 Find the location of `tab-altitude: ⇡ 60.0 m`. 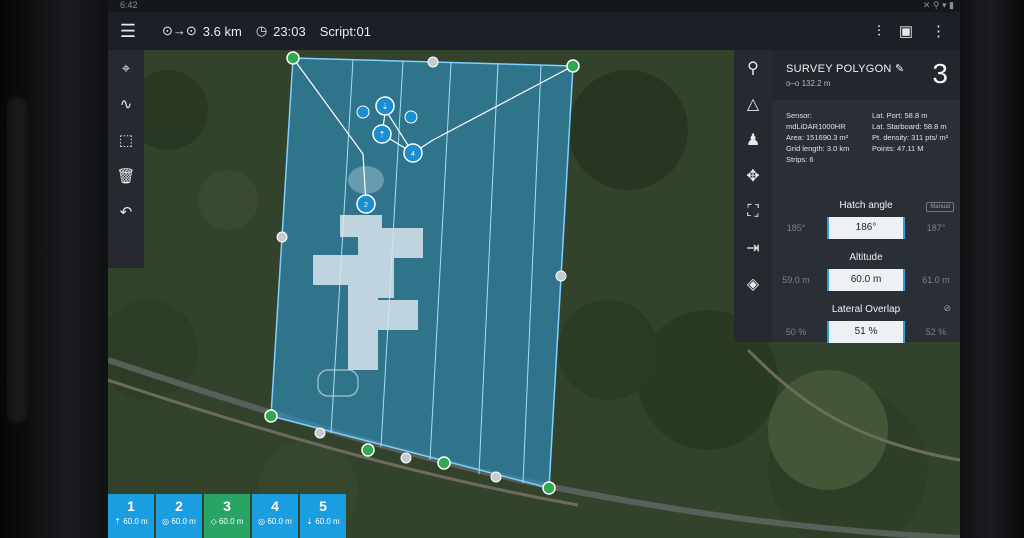

tab-altitude: ⇡ 60.0 m is located at coordinates (131, 521).